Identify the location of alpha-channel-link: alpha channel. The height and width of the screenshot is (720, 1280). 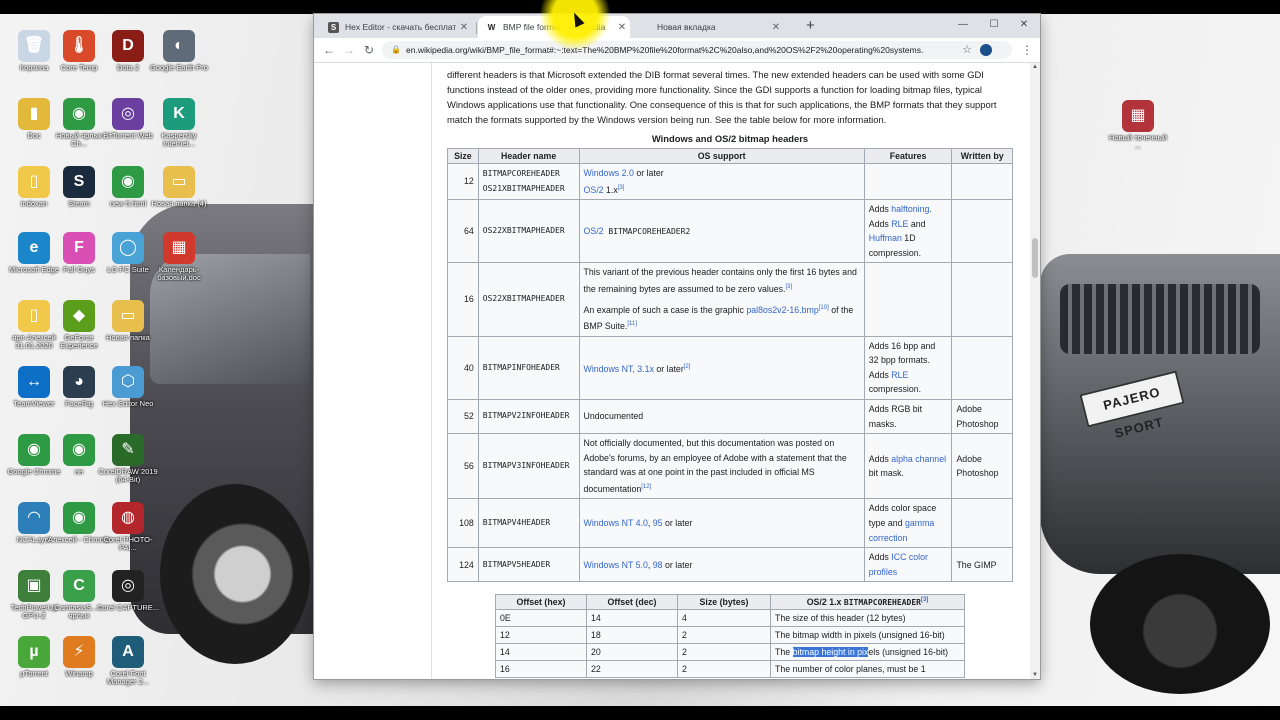
(918, 459).